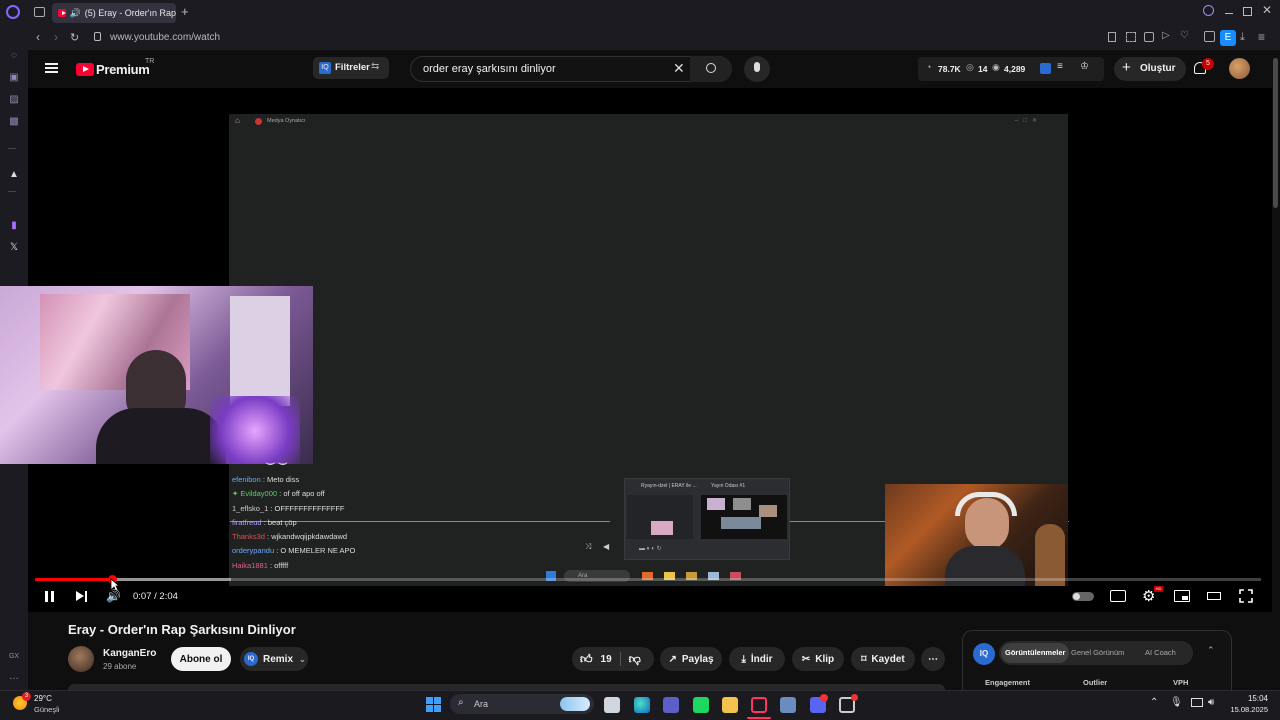 The image size is (1280, 720). I want to click on subscribe-button: Abone ol, so click(201, 659).